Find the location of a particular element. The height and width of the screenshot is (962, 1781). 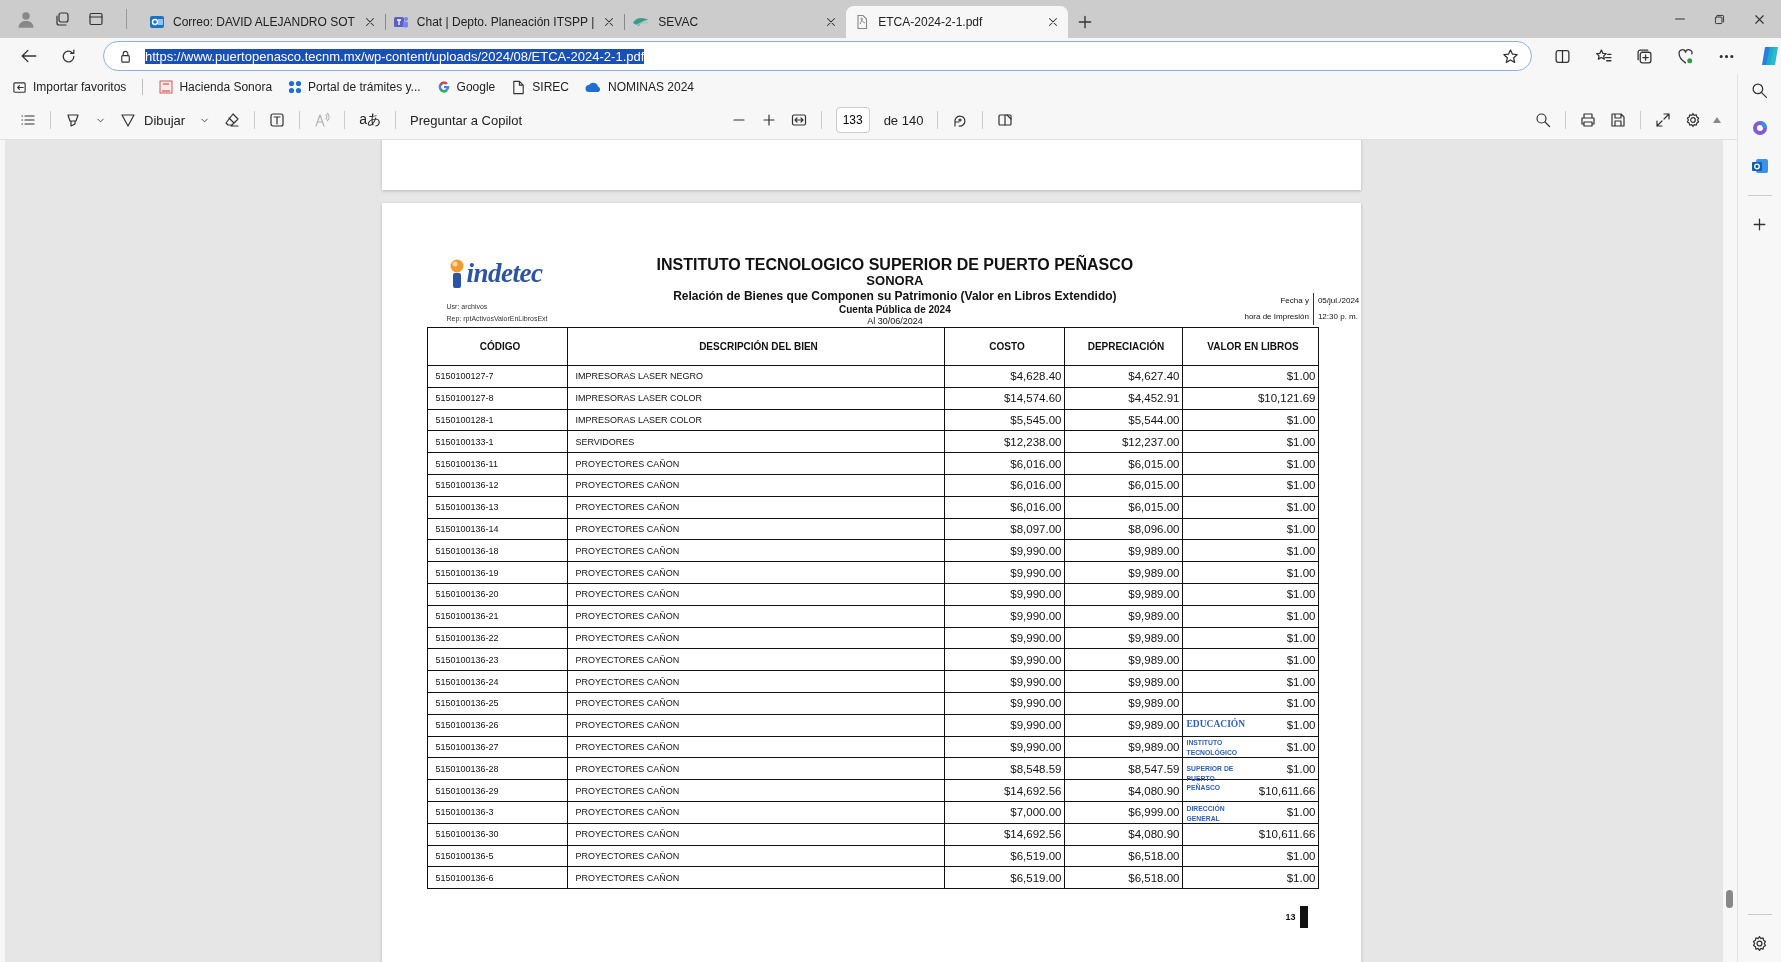

column-header: VALOR EN LIBROS is located at coordinates (1250, 346).